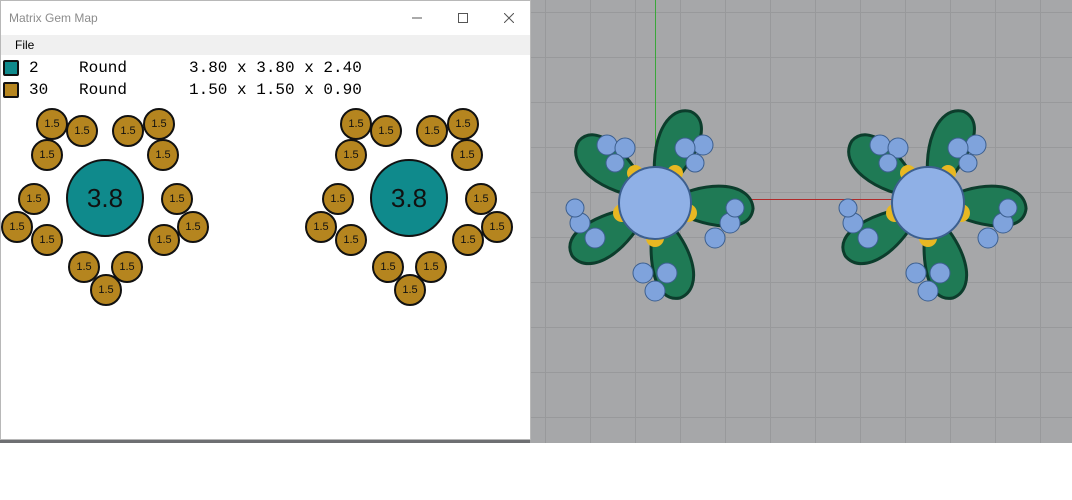 This screenshot has width=1072, height=500. What do you see at coordinates (655, 210) in the screenshot?
I see `earring-model-left` at bounding box center [655, 210].